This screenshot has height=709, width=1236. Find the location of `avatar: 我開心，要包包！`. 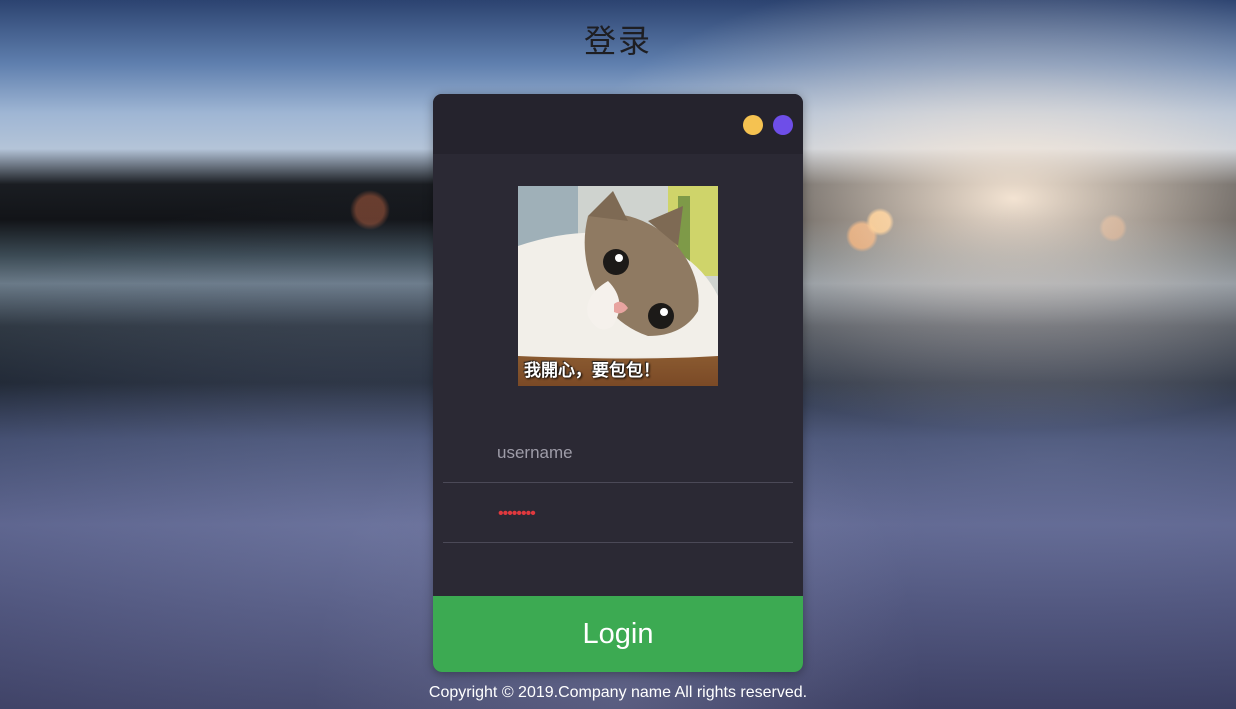

avatar: 我開心，要包包！ is located at coordinates (618, 286).